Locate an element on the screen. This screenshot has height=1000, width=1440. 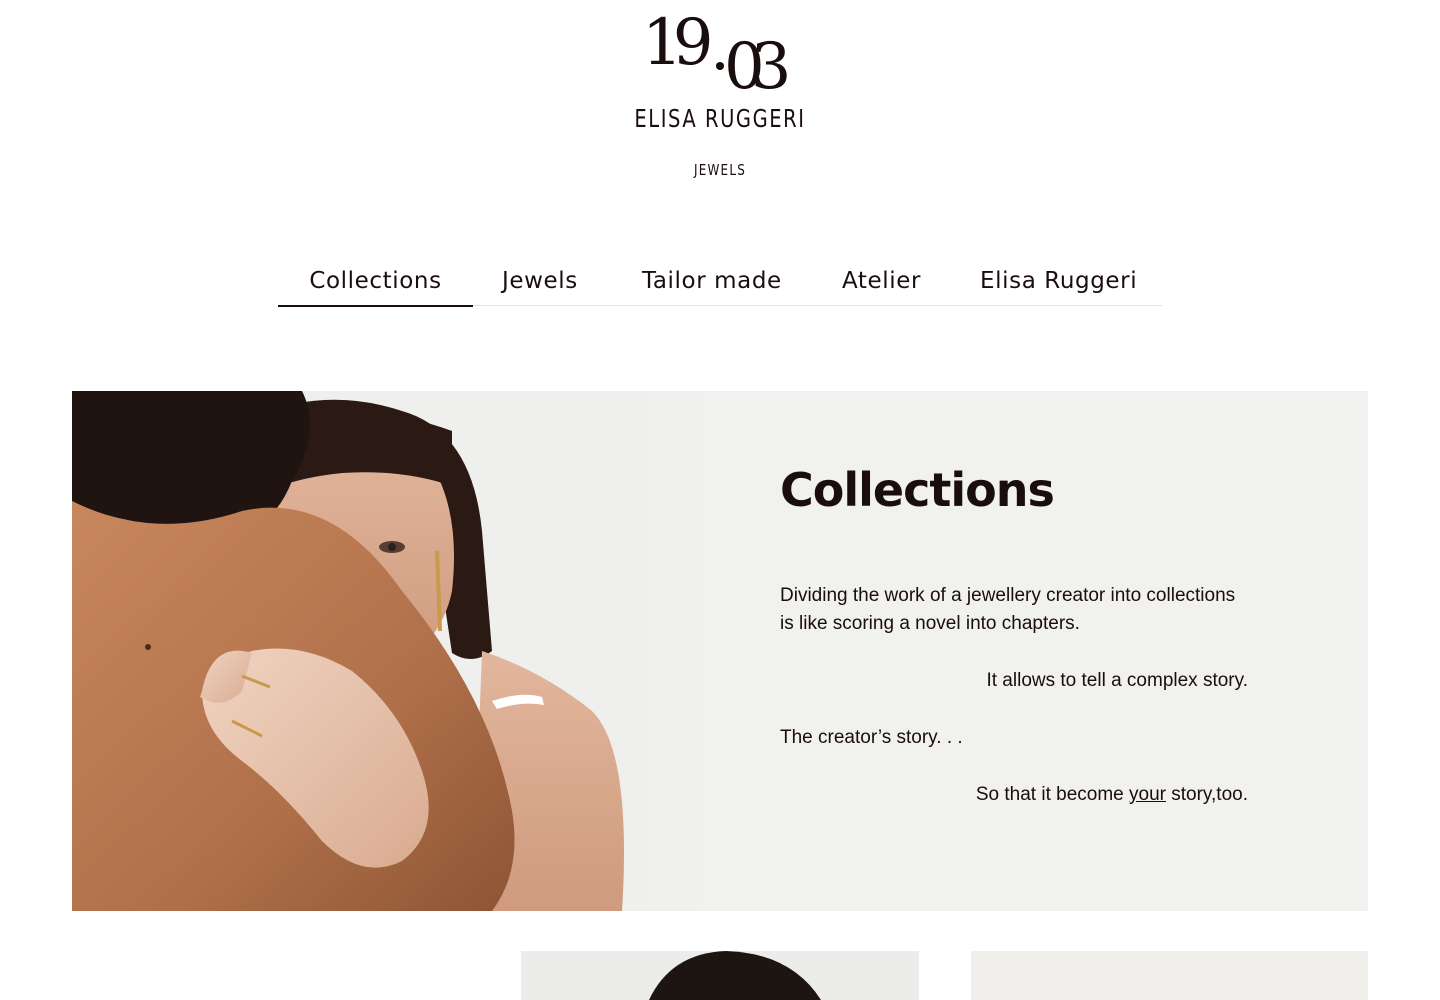
collection-card-2-photo is located at coordinates (1169, 975).